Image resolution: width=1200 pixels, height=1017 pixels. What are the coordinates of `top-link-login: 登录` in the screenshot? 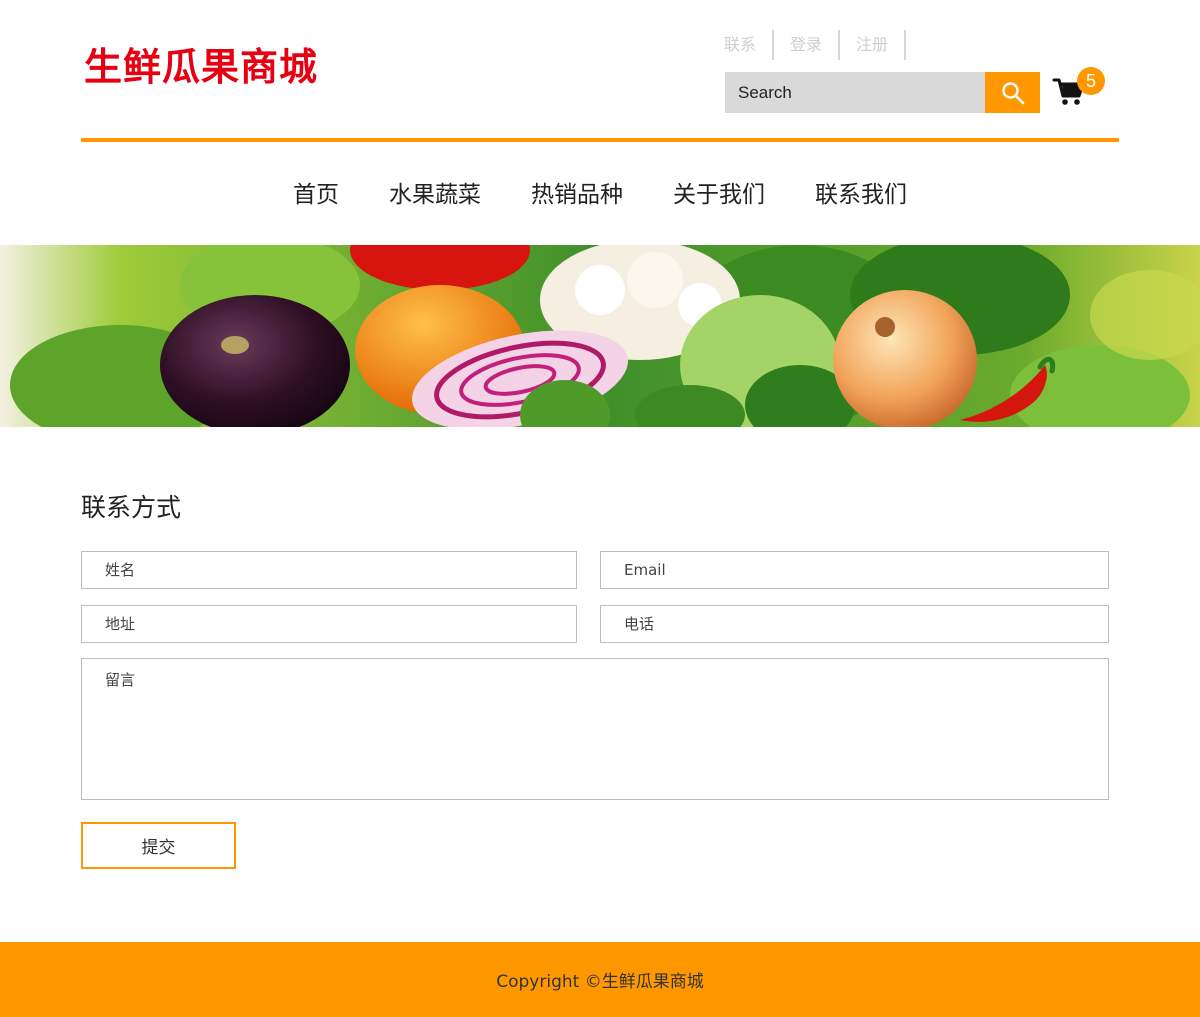 It's located at (815, 45).